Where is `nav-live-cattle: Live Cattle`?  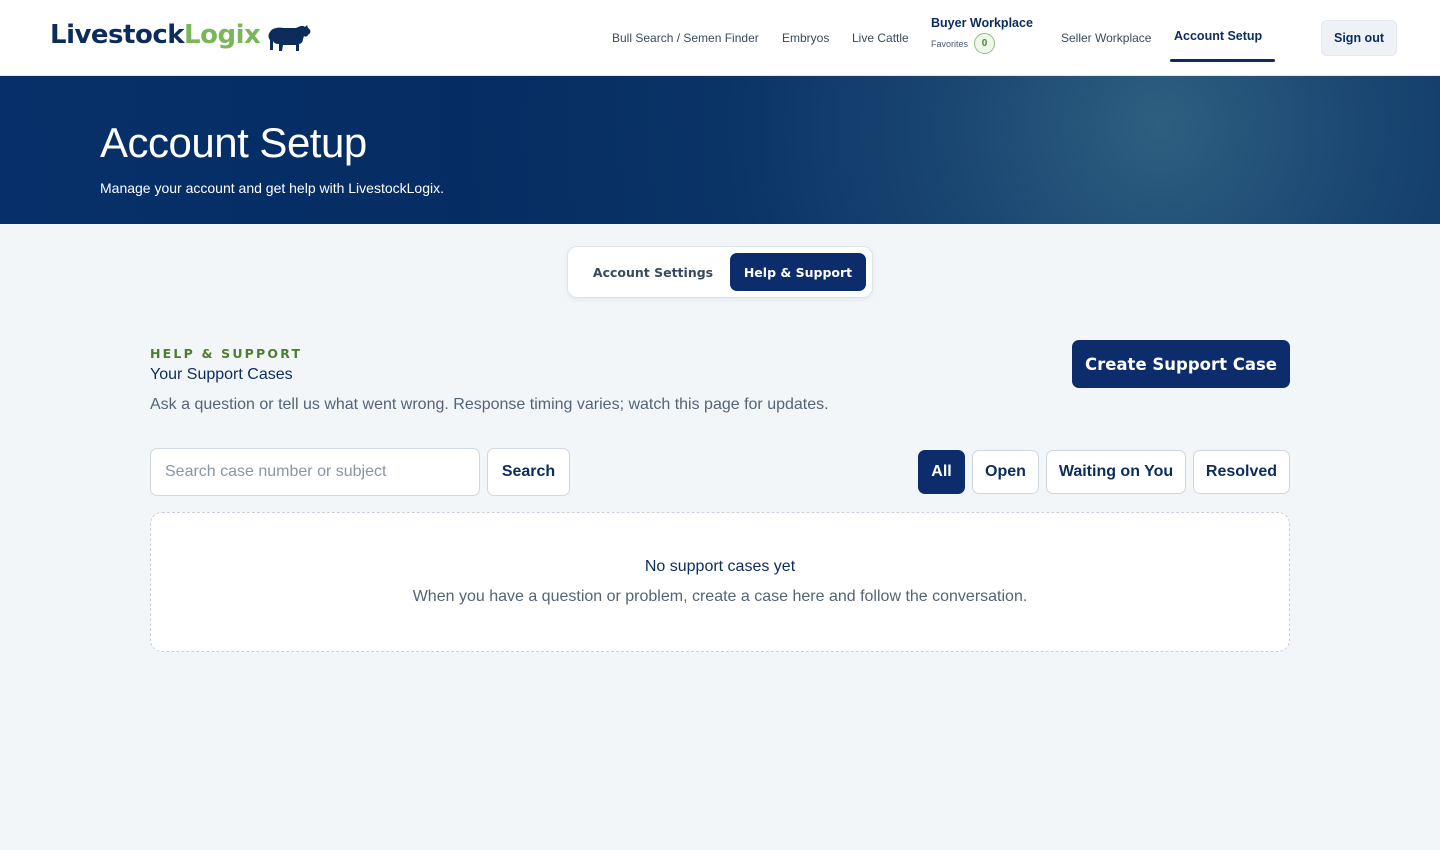
nav-live-cattle: Live Cattle is located at coordinates (880, 38).